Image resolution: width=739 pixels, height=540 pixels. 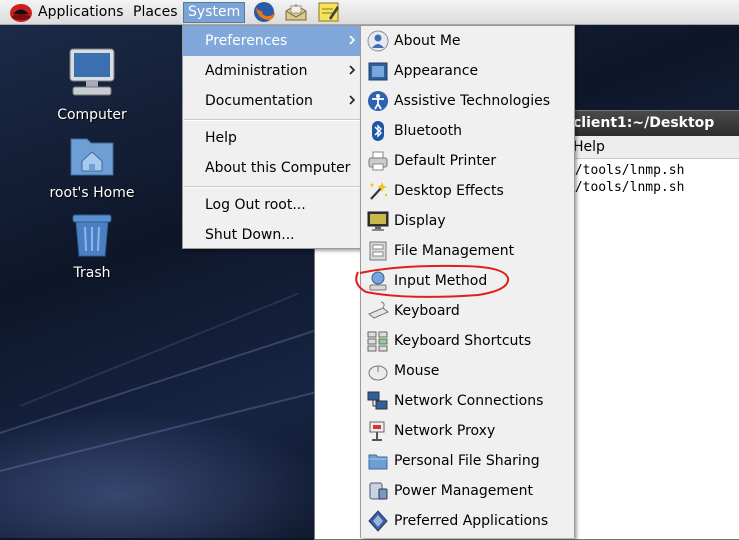 What do you see at coordinates (378, 221) in the screenshot?
I see `display-icon` at bounding box center [378, 221].